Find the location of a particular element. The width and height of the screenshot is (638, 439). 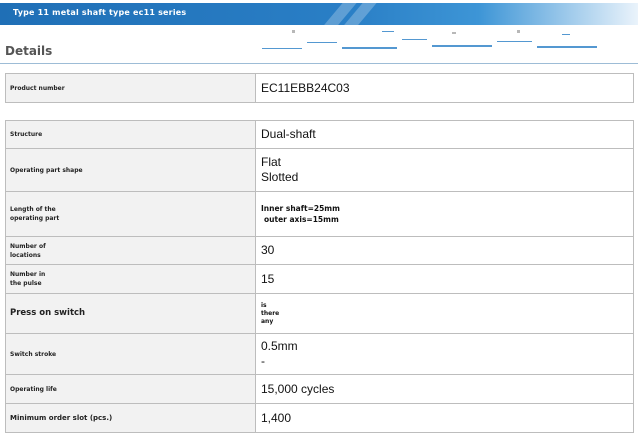

label-line: Number of is located at coordinates (28, 246).